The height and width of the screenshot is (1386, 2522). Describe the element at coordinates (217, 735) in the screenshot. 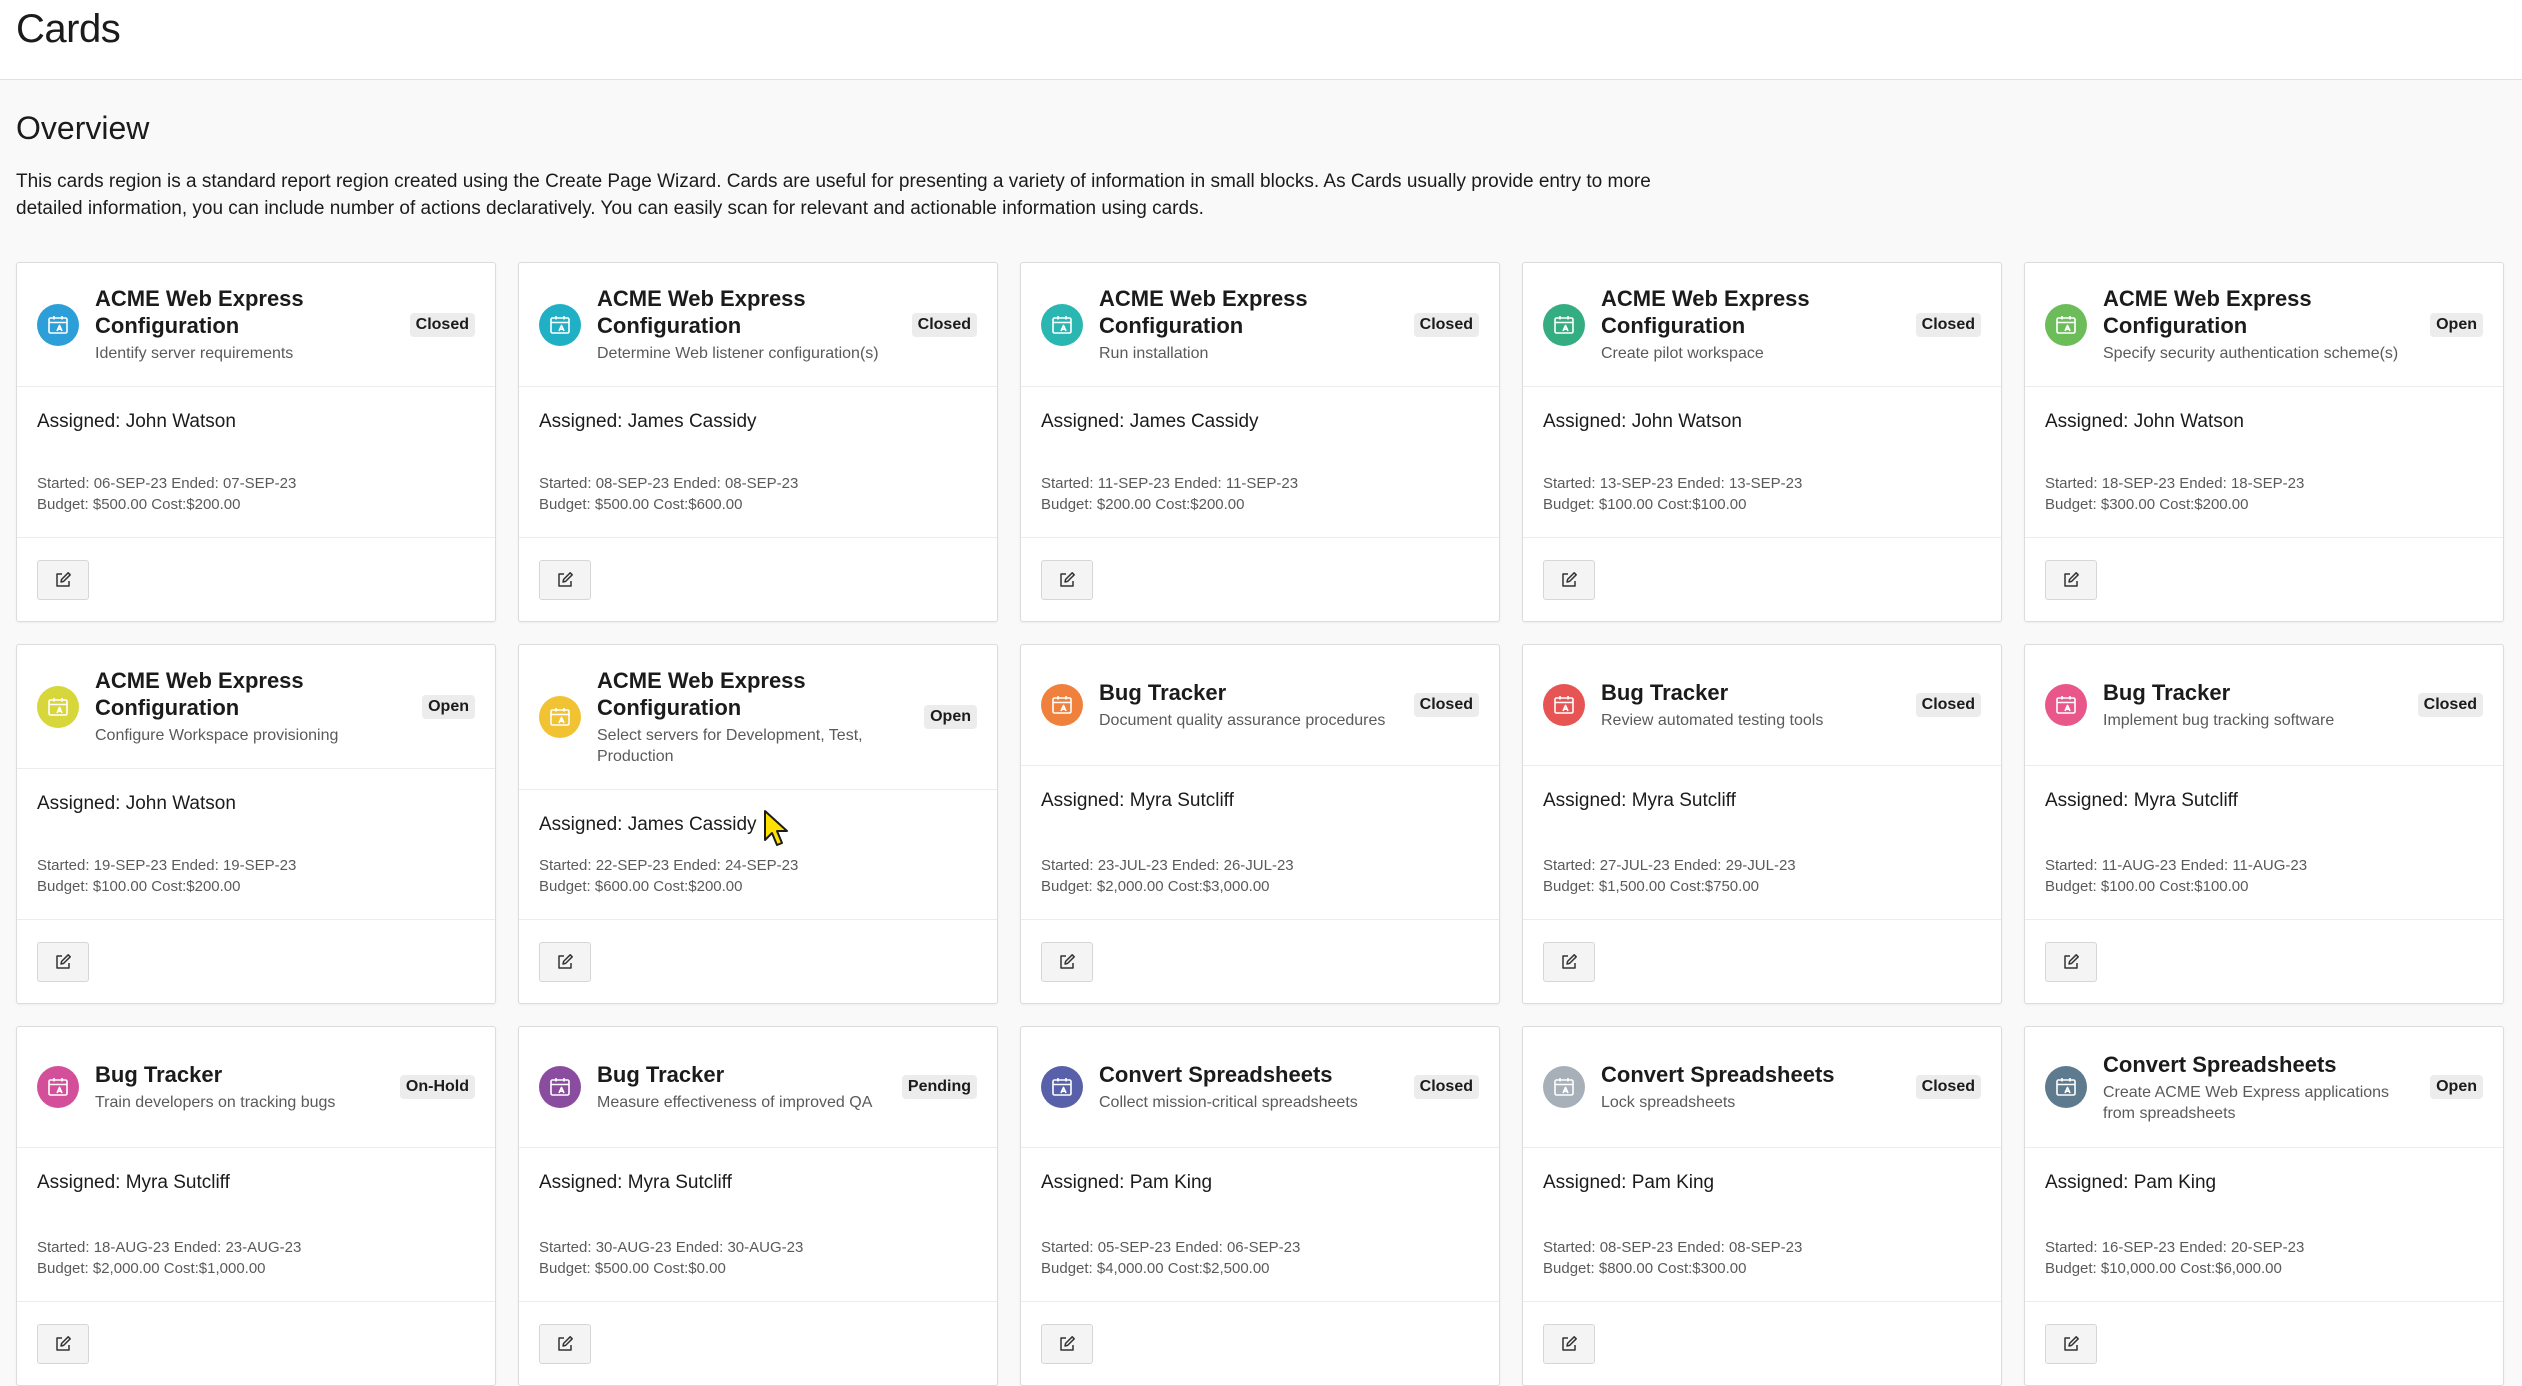

I see `card-subtitle: Configure Workspace provisioning` at that location.